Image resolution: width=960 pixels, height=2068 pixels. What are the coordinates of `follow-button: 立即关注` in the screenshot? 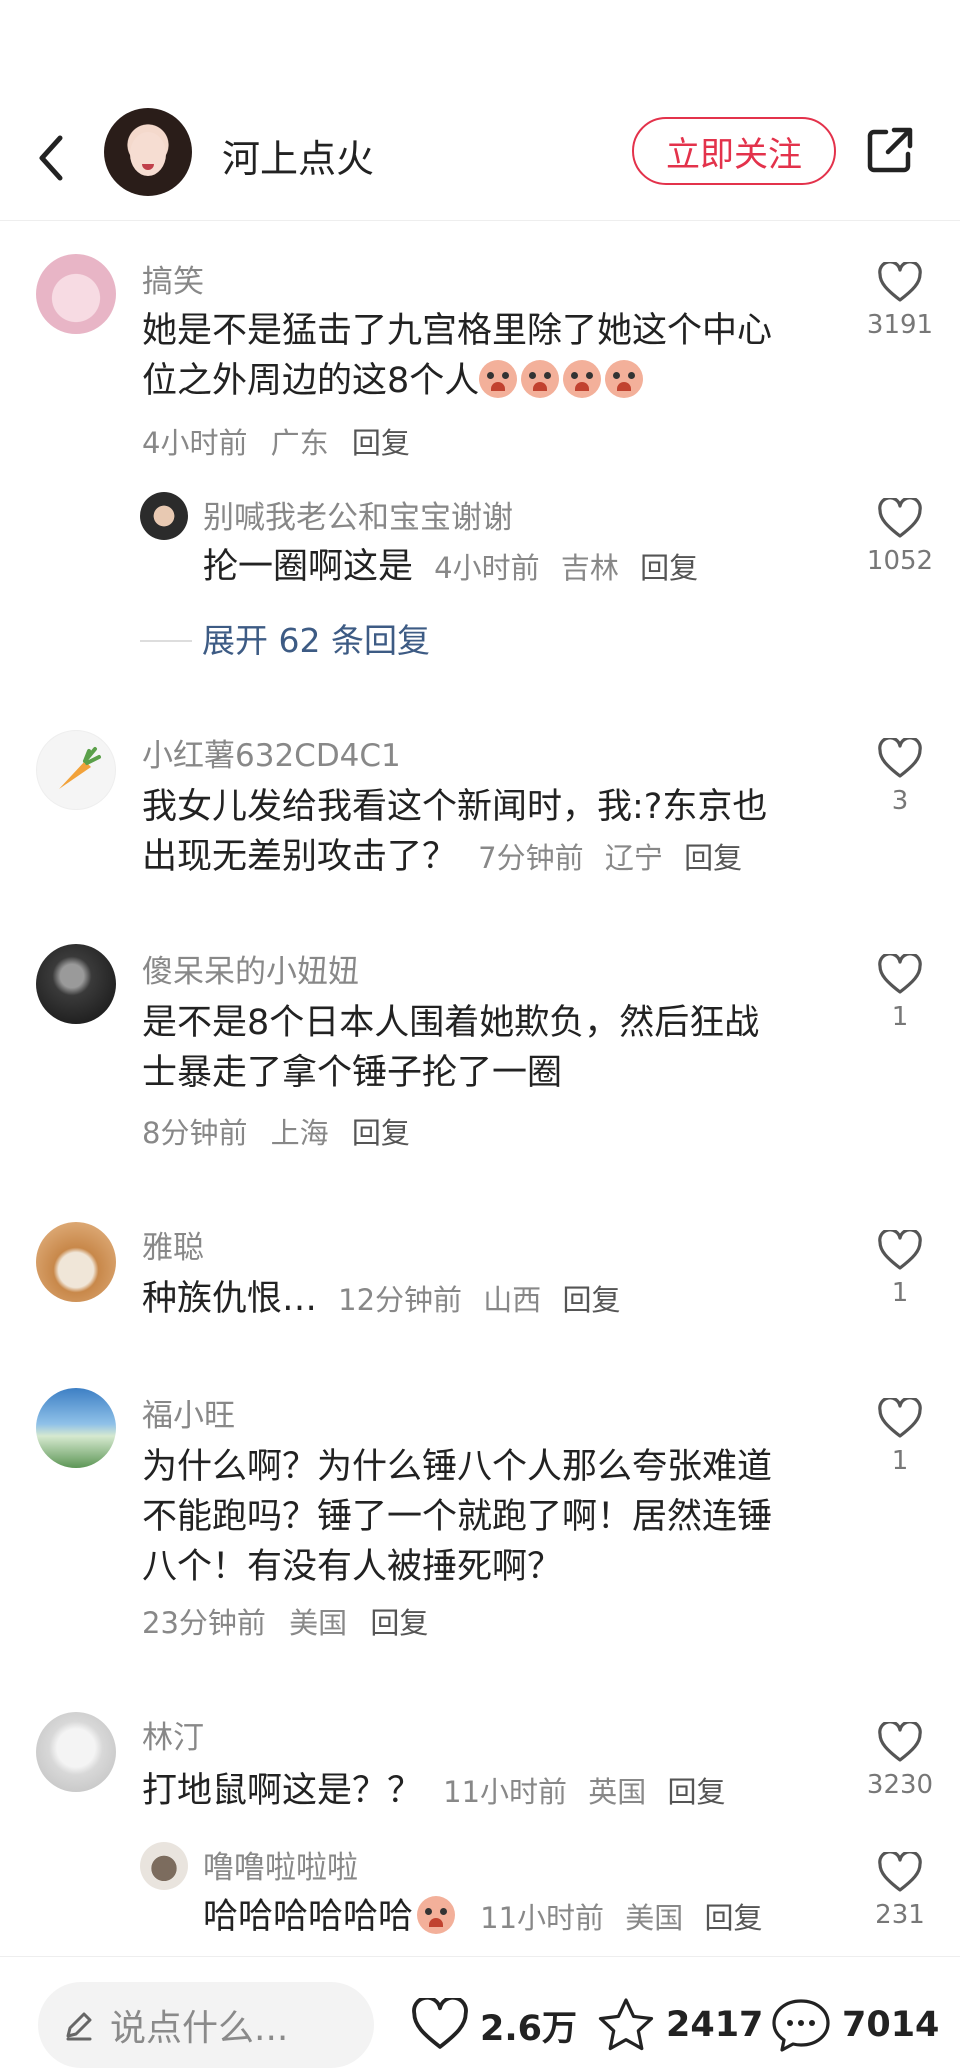 It's located at (734, 151).